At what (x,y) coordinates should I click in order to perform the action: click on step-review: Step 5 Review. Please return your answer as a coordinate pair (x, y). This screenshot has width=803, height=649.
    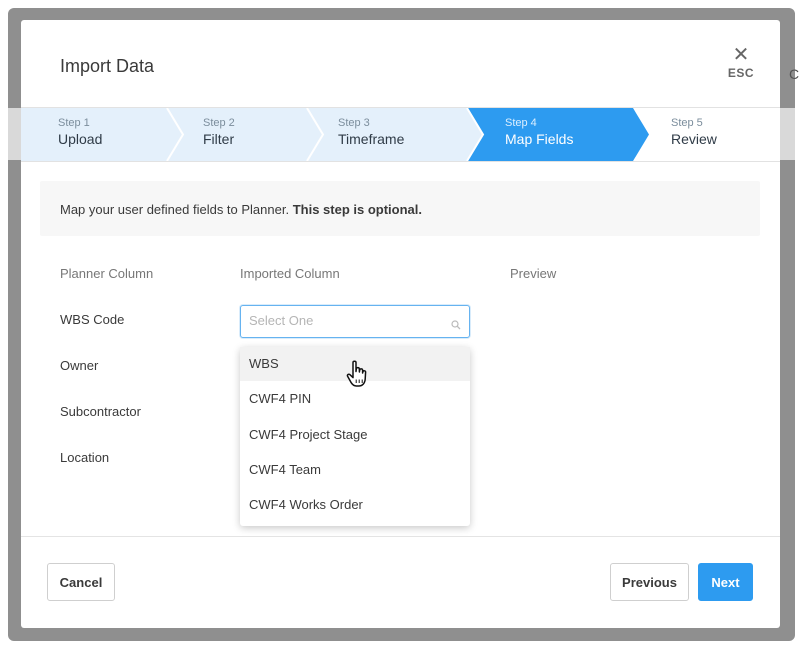
    Looking at the image, I should click on (694, 132).